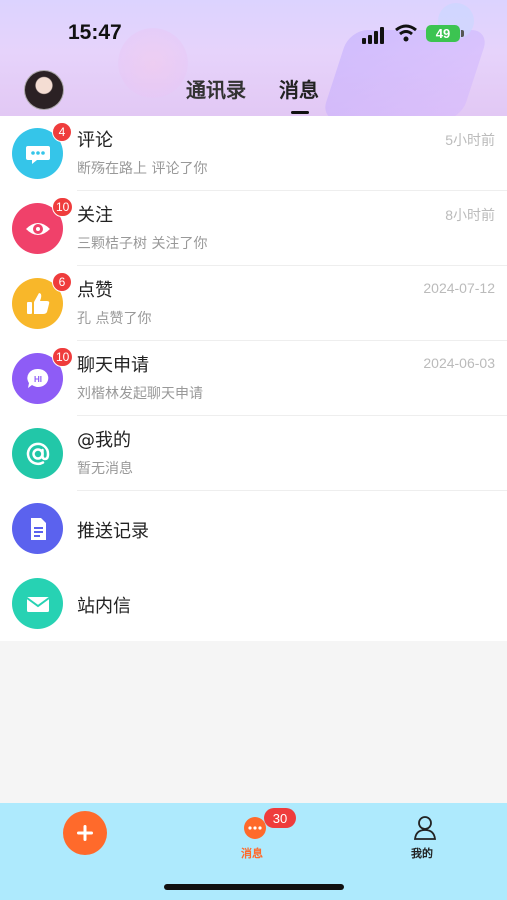  I want to click on list-item-title: 站内信, so click(104, 606).